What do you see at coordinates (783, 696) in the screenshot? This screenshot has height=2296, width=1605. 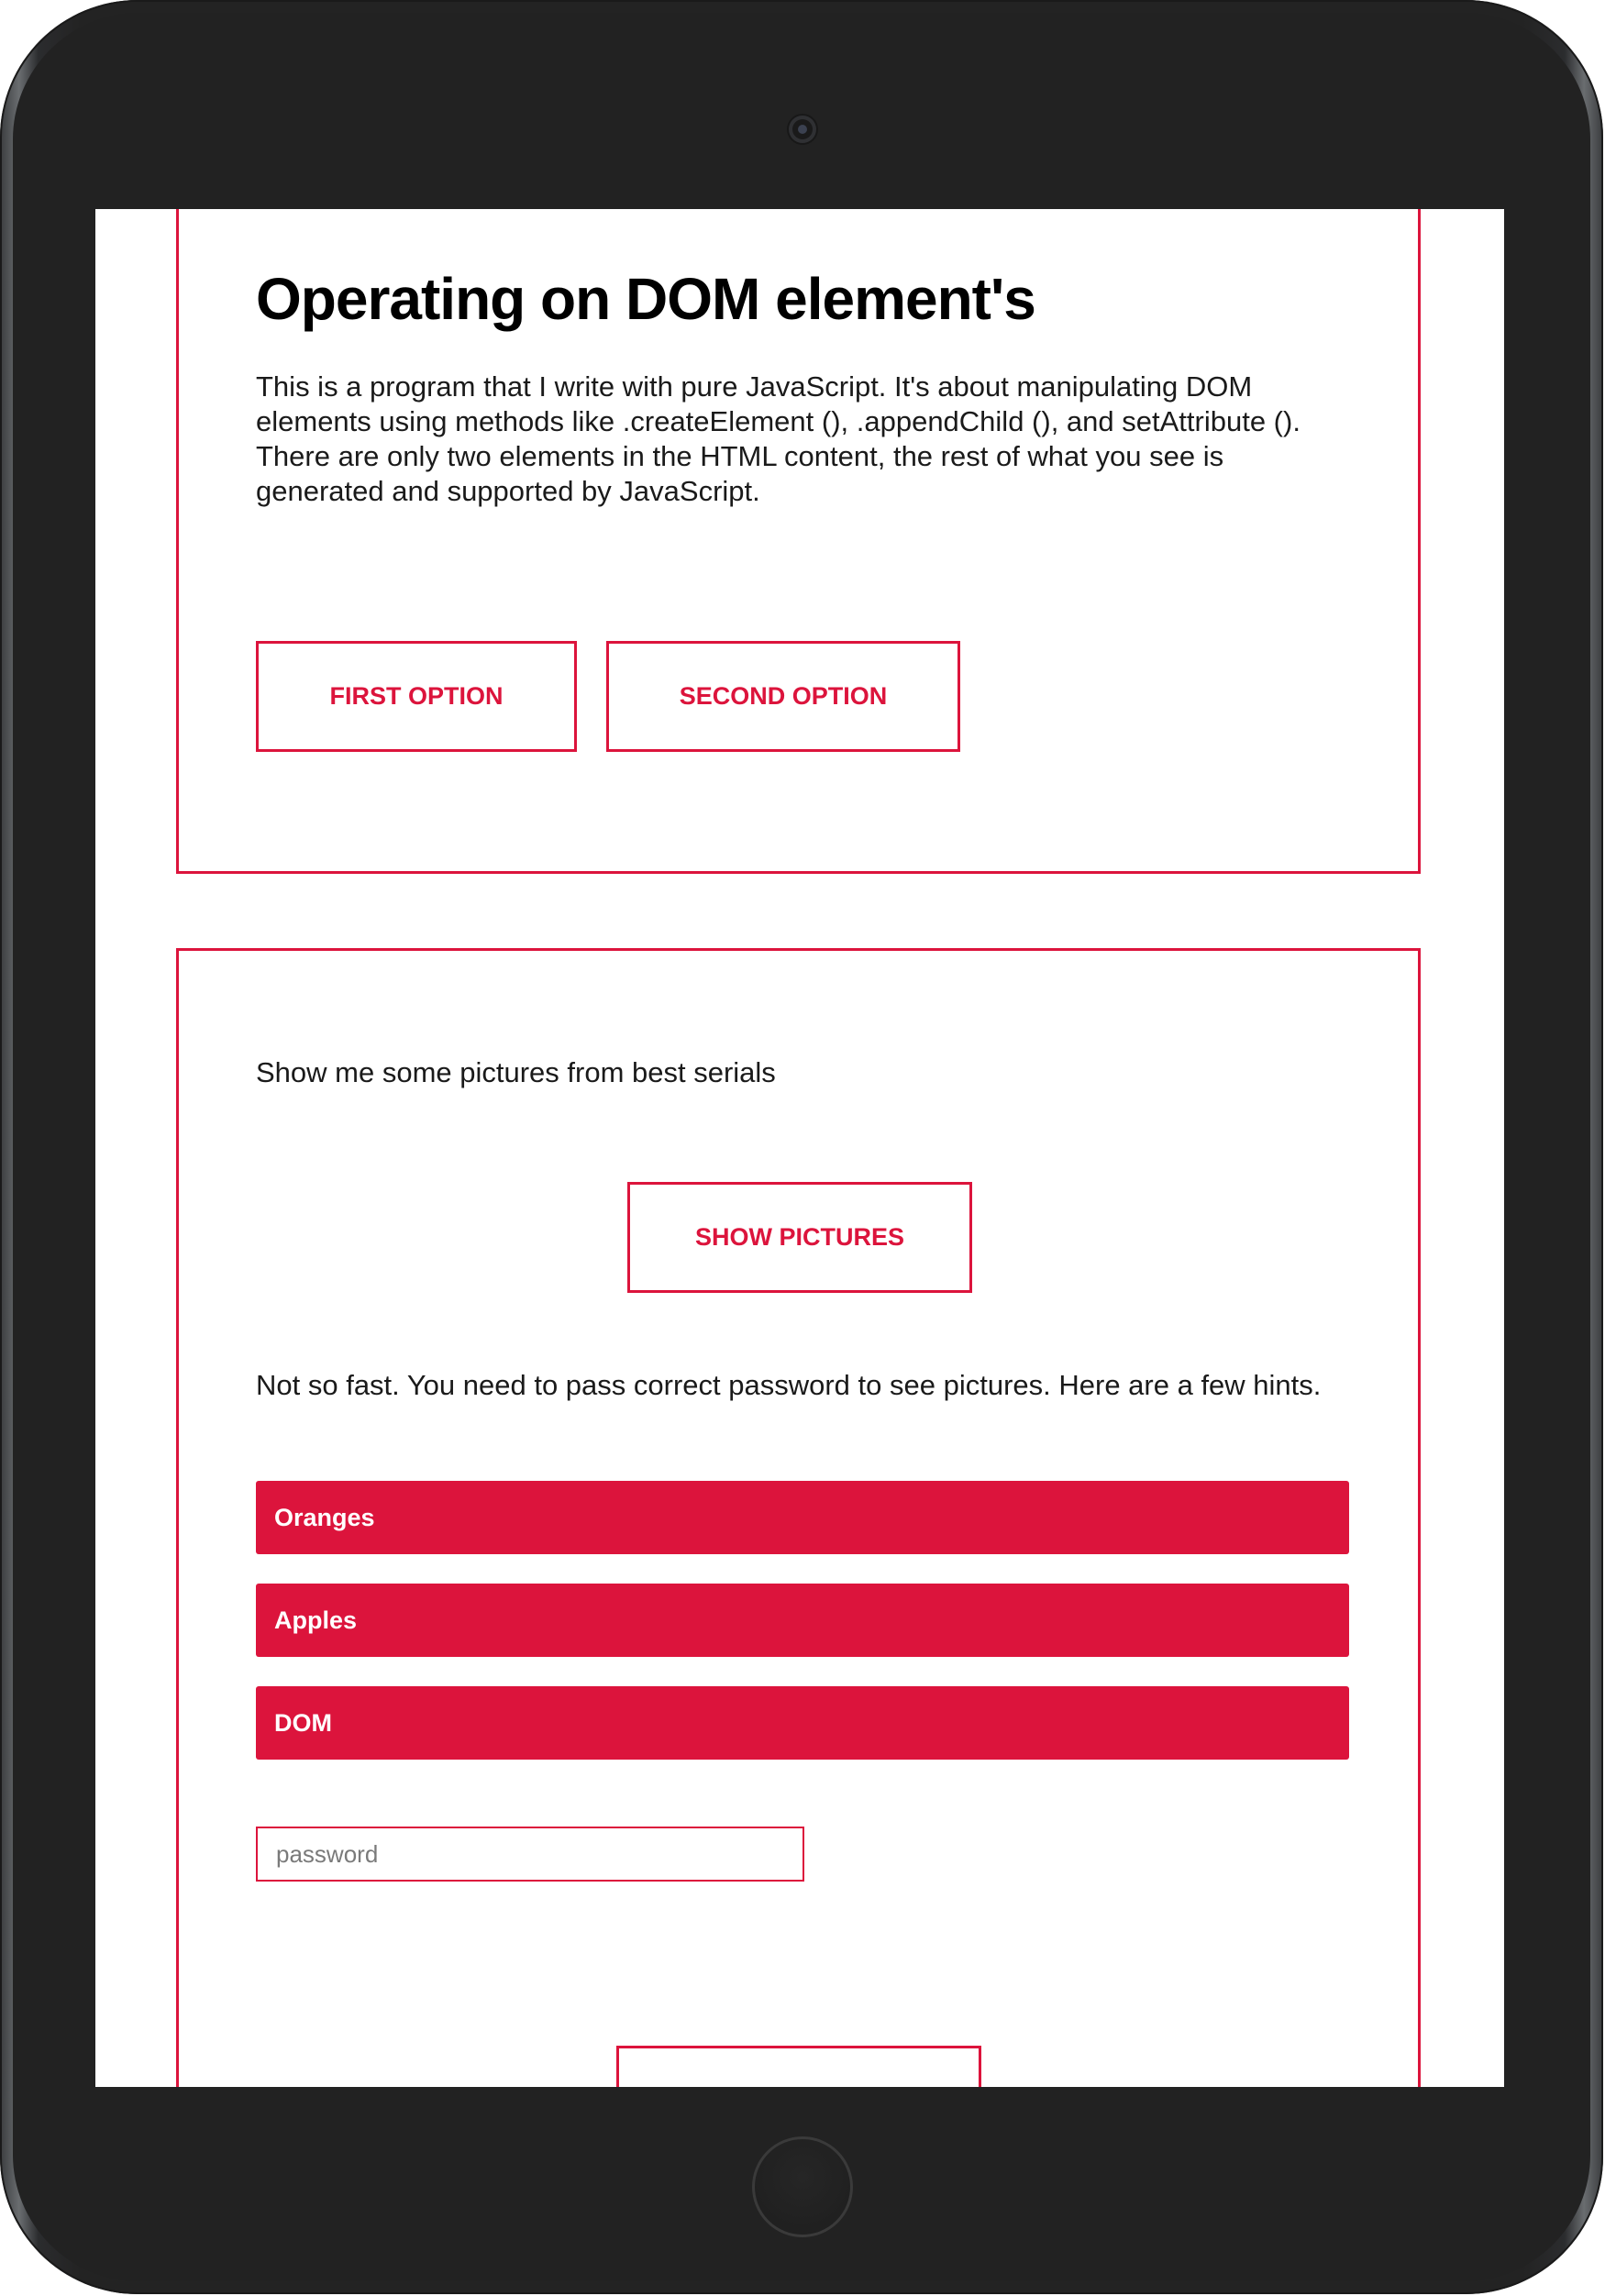 I see `second-option-button: SECOND OPTION` at bounding box center [783, 696].